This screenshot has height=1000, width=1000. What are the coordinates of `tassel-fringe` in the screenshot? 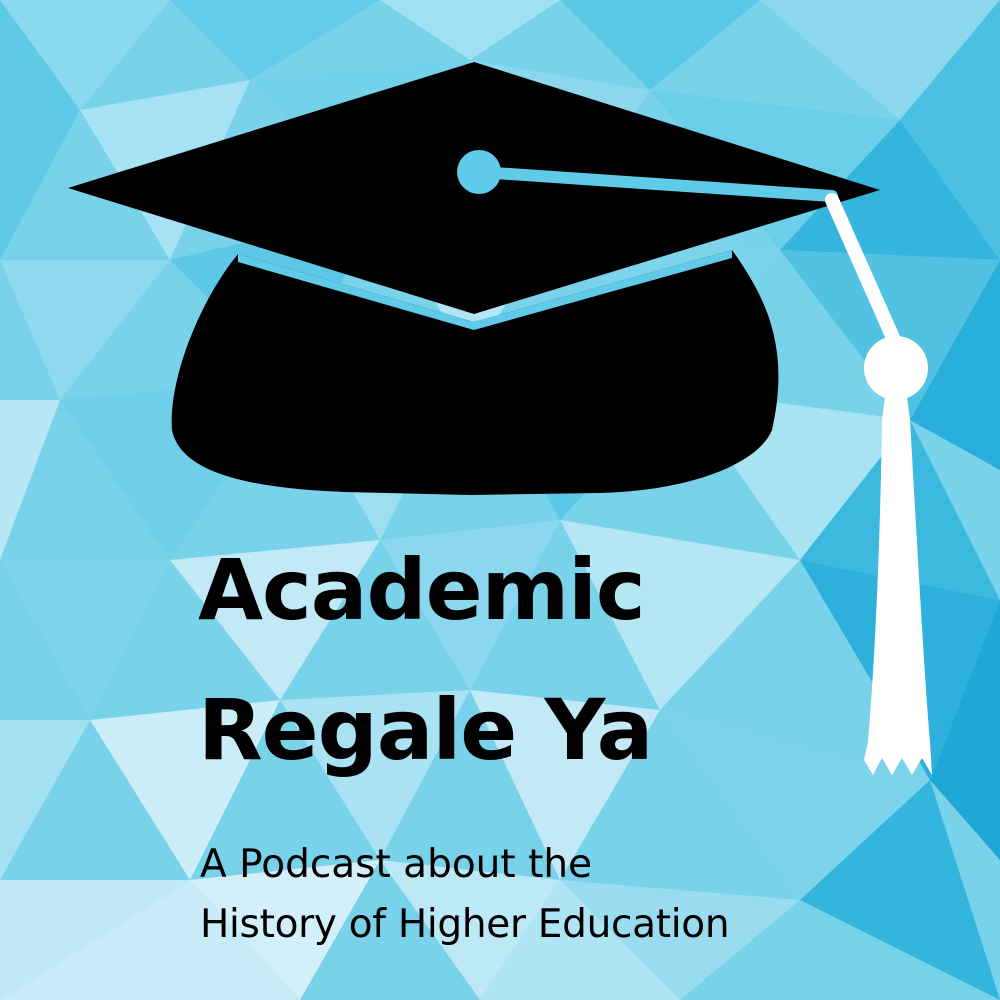 It's located at (898, 582).